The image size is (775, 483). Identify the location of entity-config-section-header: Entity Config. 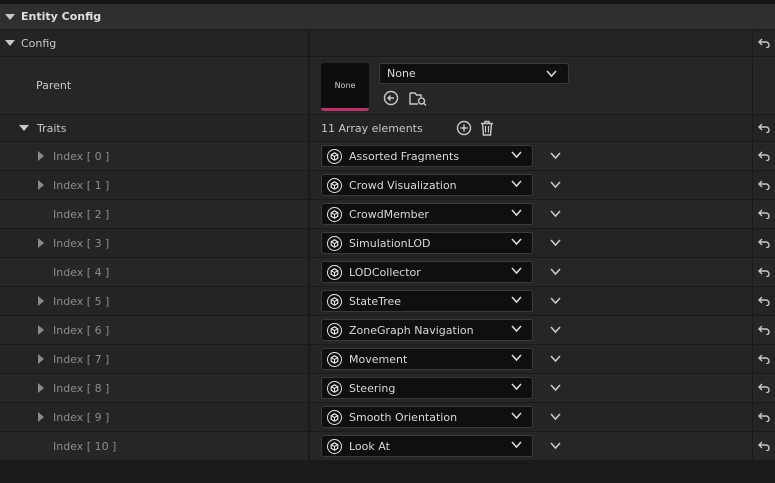
(387, 17).